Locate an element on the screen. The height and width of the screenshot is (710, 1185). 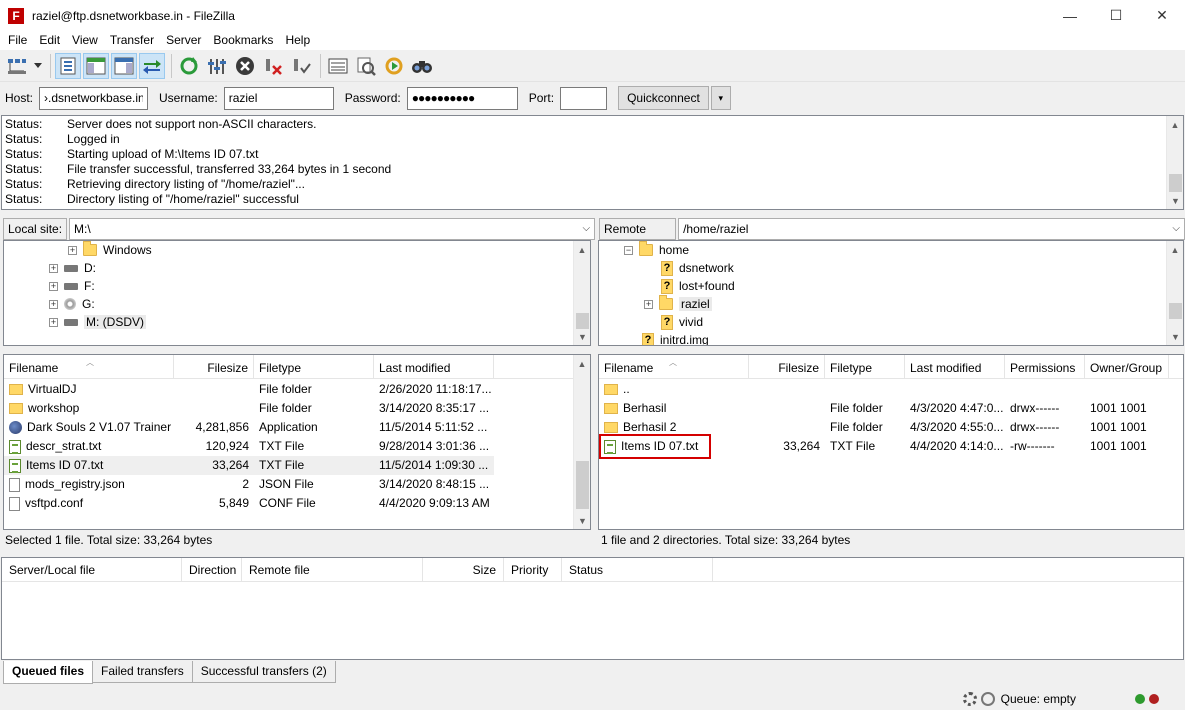
tree-item-dsnetwork: ? dsnetwork is located at coordinates (697, 268).